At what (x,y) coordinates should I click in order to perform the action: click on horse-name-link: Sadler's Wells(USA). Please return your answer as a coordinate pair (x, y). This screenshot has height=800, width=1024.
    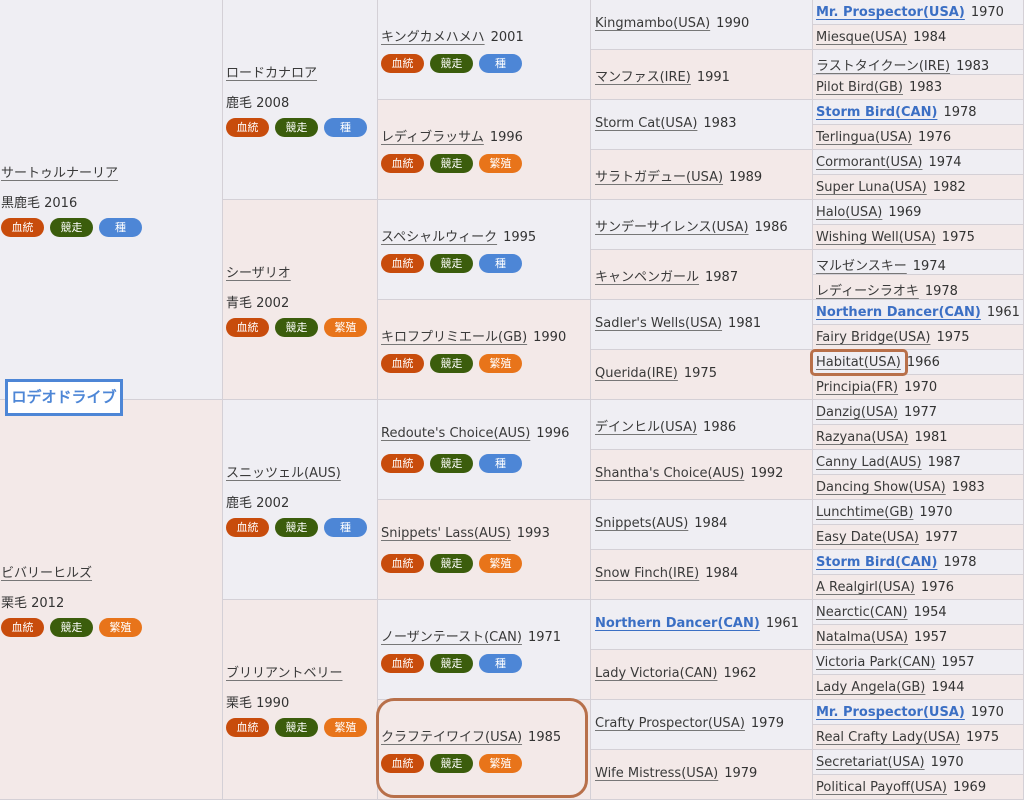
    Looking at the image, I should click on (658, 323).